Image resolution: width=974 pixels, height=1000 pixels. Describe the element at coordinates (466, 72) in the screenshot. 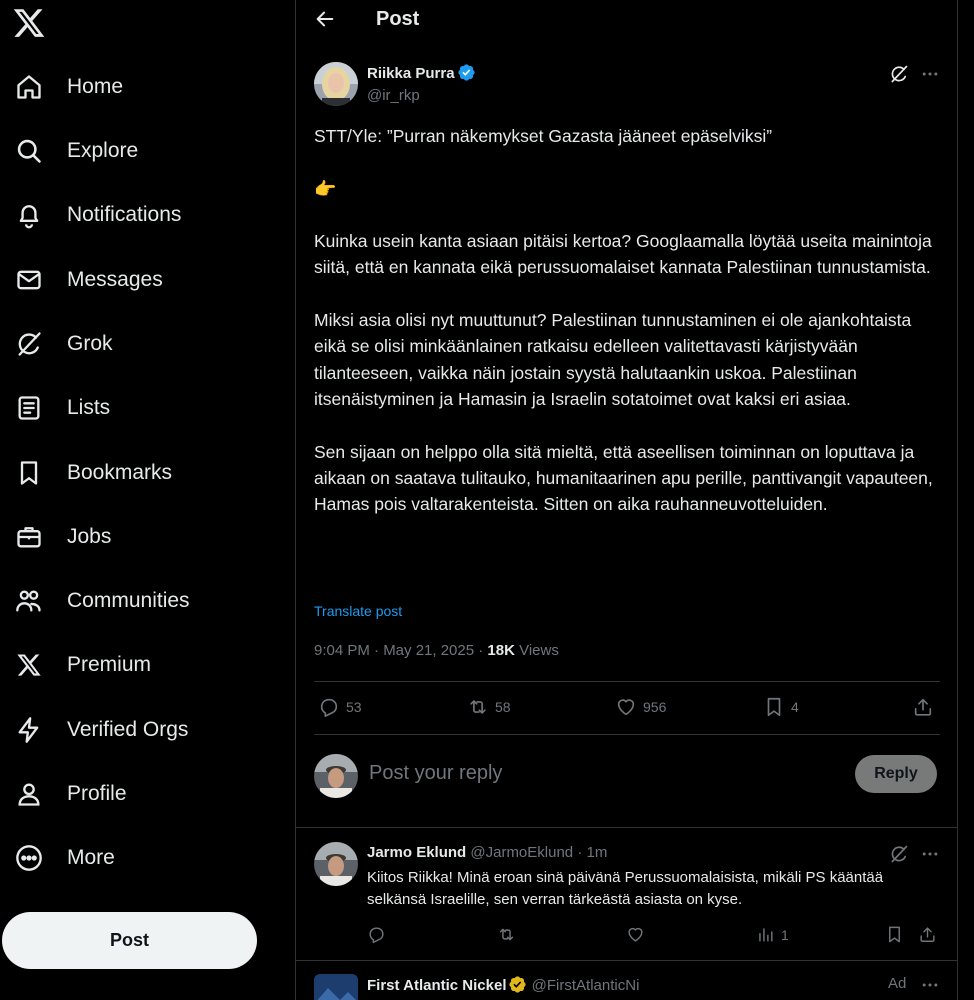

I see `verified-badge-icon` at that location.